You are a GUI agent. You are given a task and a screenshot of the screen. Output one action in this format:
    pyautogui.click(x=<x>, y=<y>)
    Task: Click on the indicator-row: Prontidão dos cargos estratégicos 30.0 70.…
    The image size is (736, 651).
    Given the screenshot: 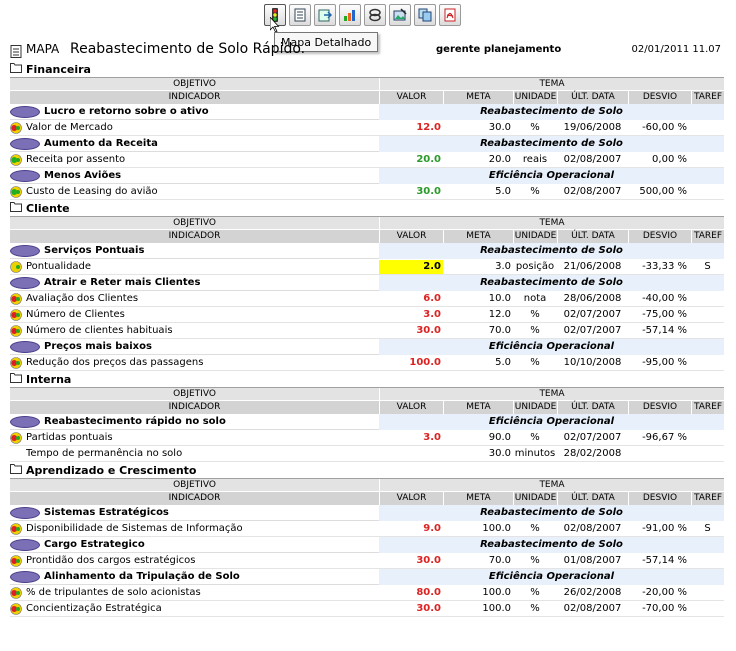 What is the action you would take?
    pyautogui.click(x=367, y=561)
    